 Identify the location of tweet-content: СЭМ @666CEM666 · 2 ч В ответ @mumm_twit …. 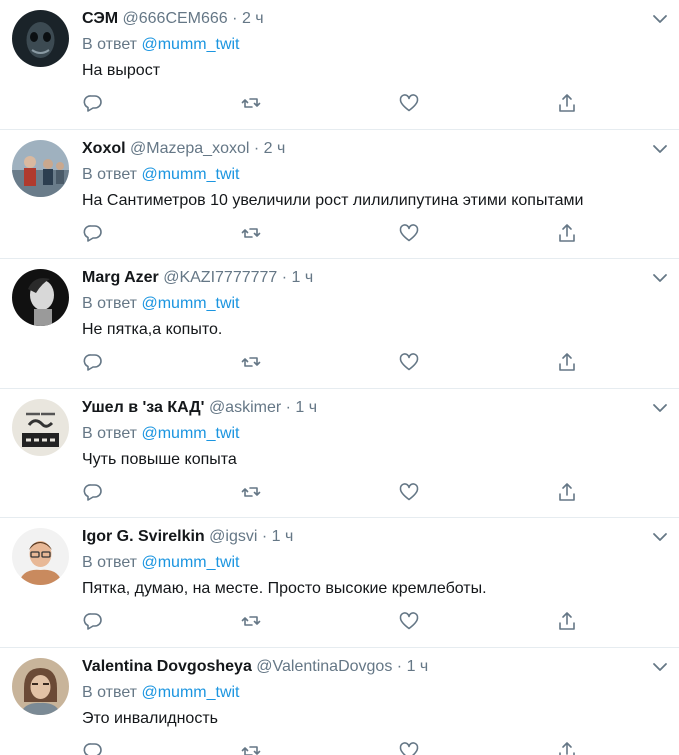
(360, 45).